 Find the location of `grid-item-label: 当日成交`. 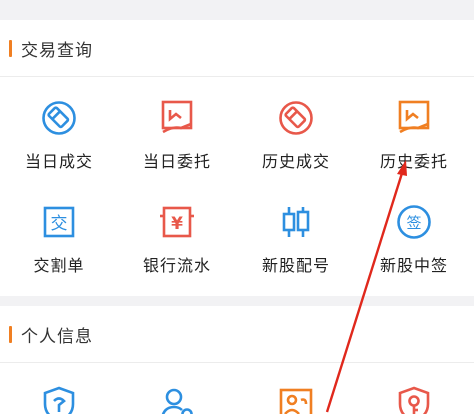

grid-item-label: 当日成交 is located at coordinates (58, 161).